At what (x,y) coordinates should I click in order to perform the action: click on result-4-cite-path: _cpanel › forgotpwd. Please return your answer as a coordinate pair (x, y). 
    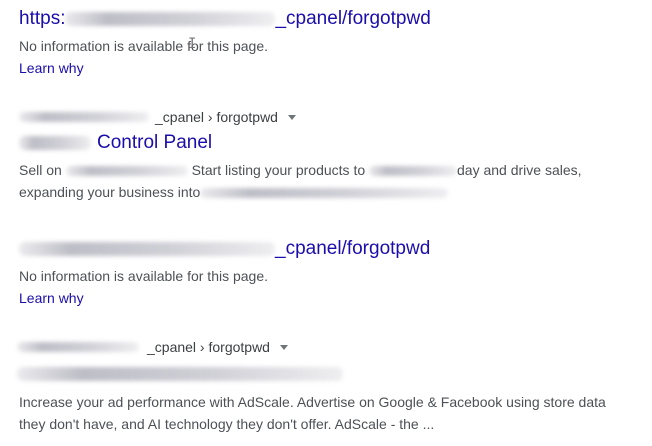
    Looking at the image, I should click on (208, 347).